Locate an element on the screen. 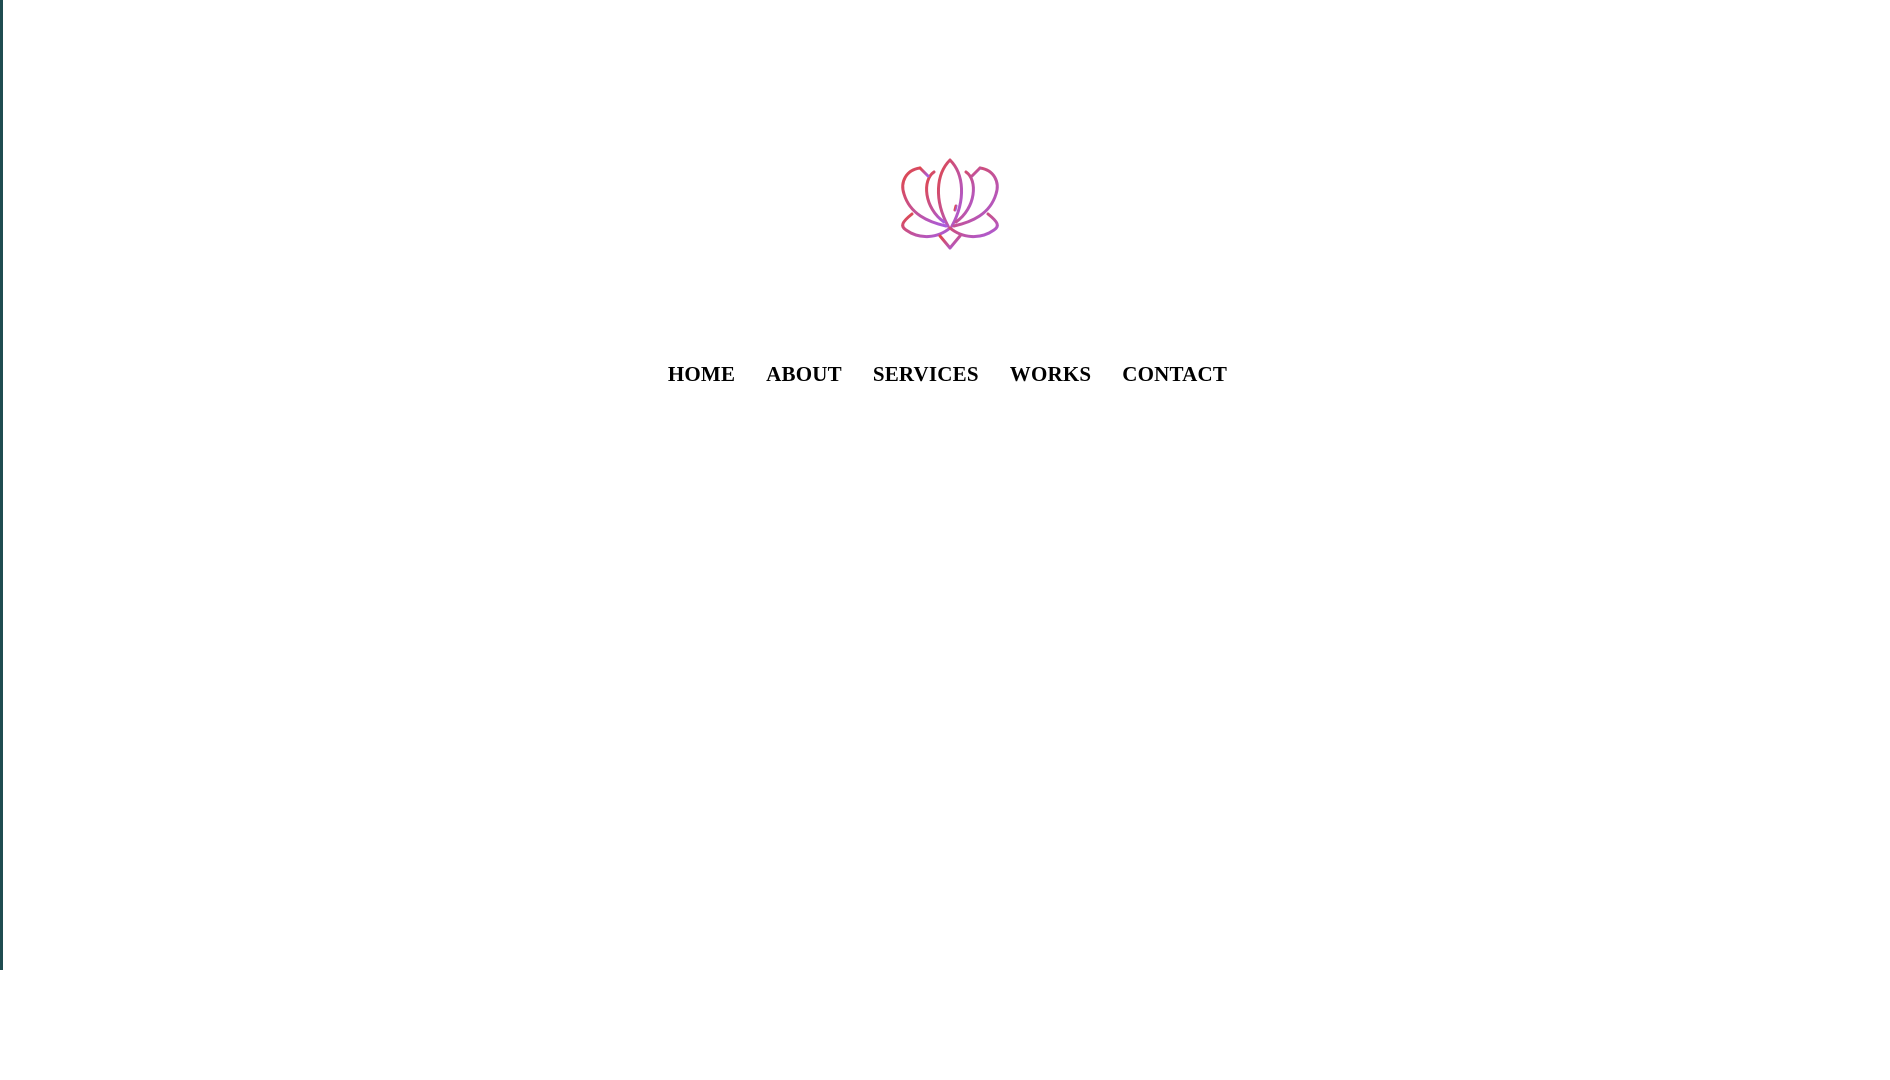 Image resolution: width=1890 pixels, height=1080 pixels. nav-contact-link: CONTACT is located at coordinates (1174, 374).